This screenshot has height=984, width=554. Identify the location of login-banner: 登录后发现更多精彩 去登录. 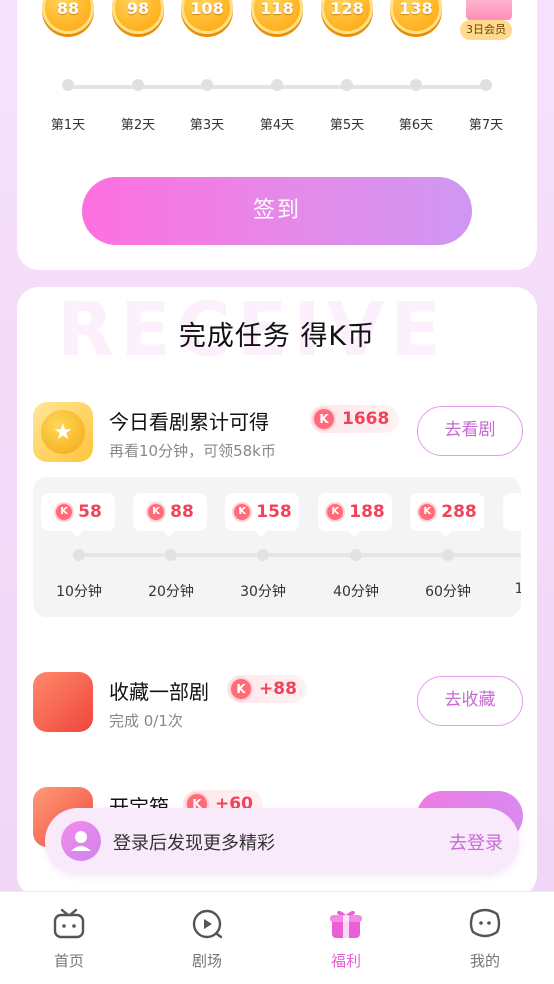
(282, 841).